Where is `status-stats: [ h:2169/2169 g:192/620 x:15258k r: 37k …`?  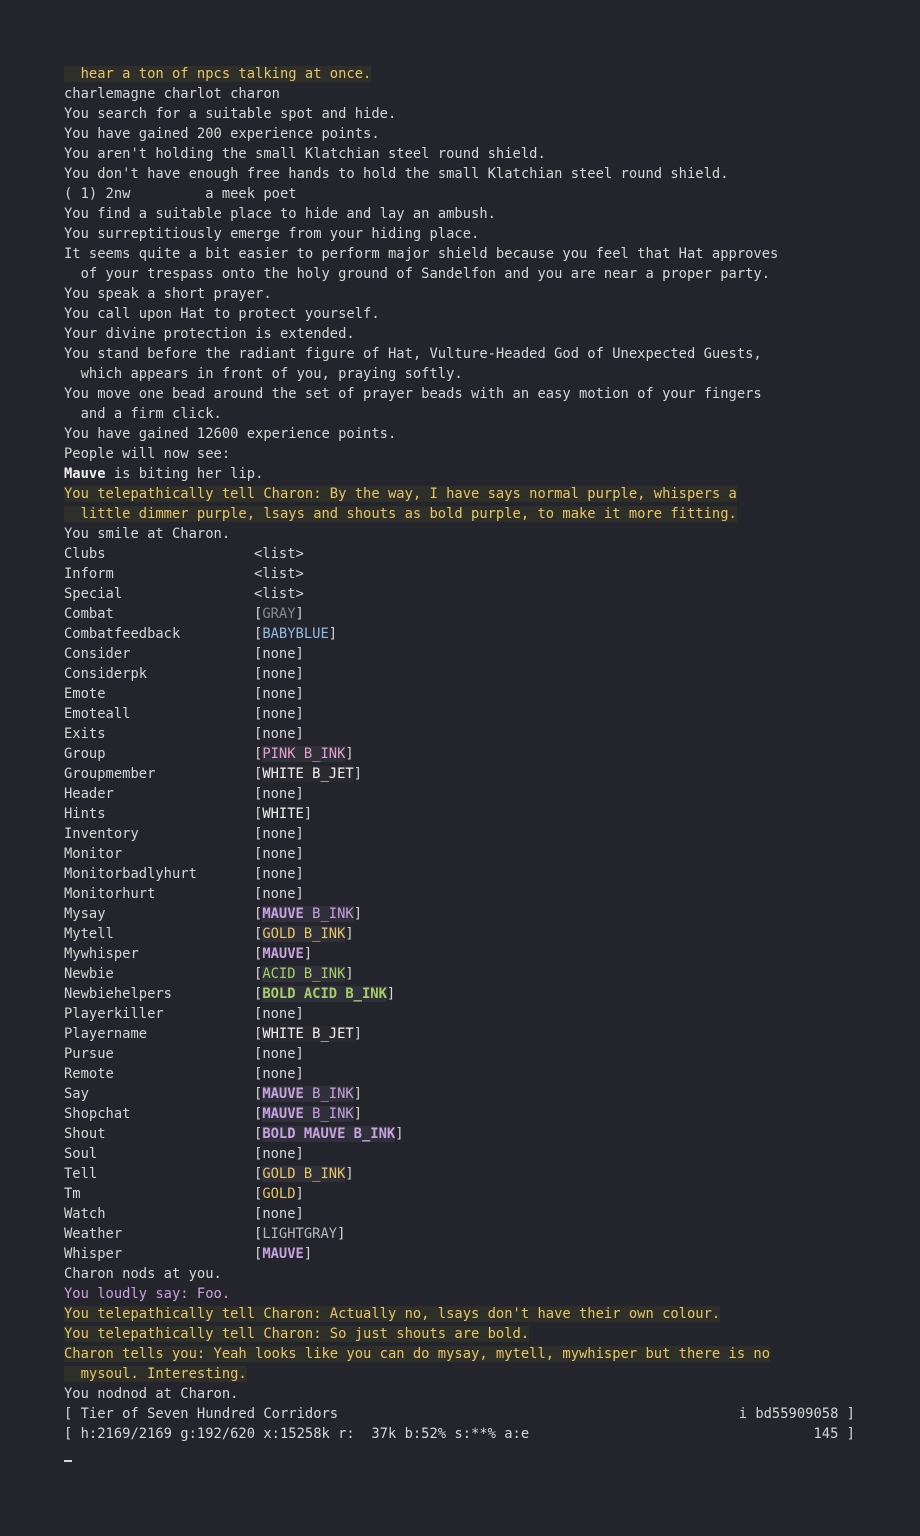
status-stats: [ h:2169/2169 g:192/620 x:15258k r: 37k … is located at coordinates (297, 1434).